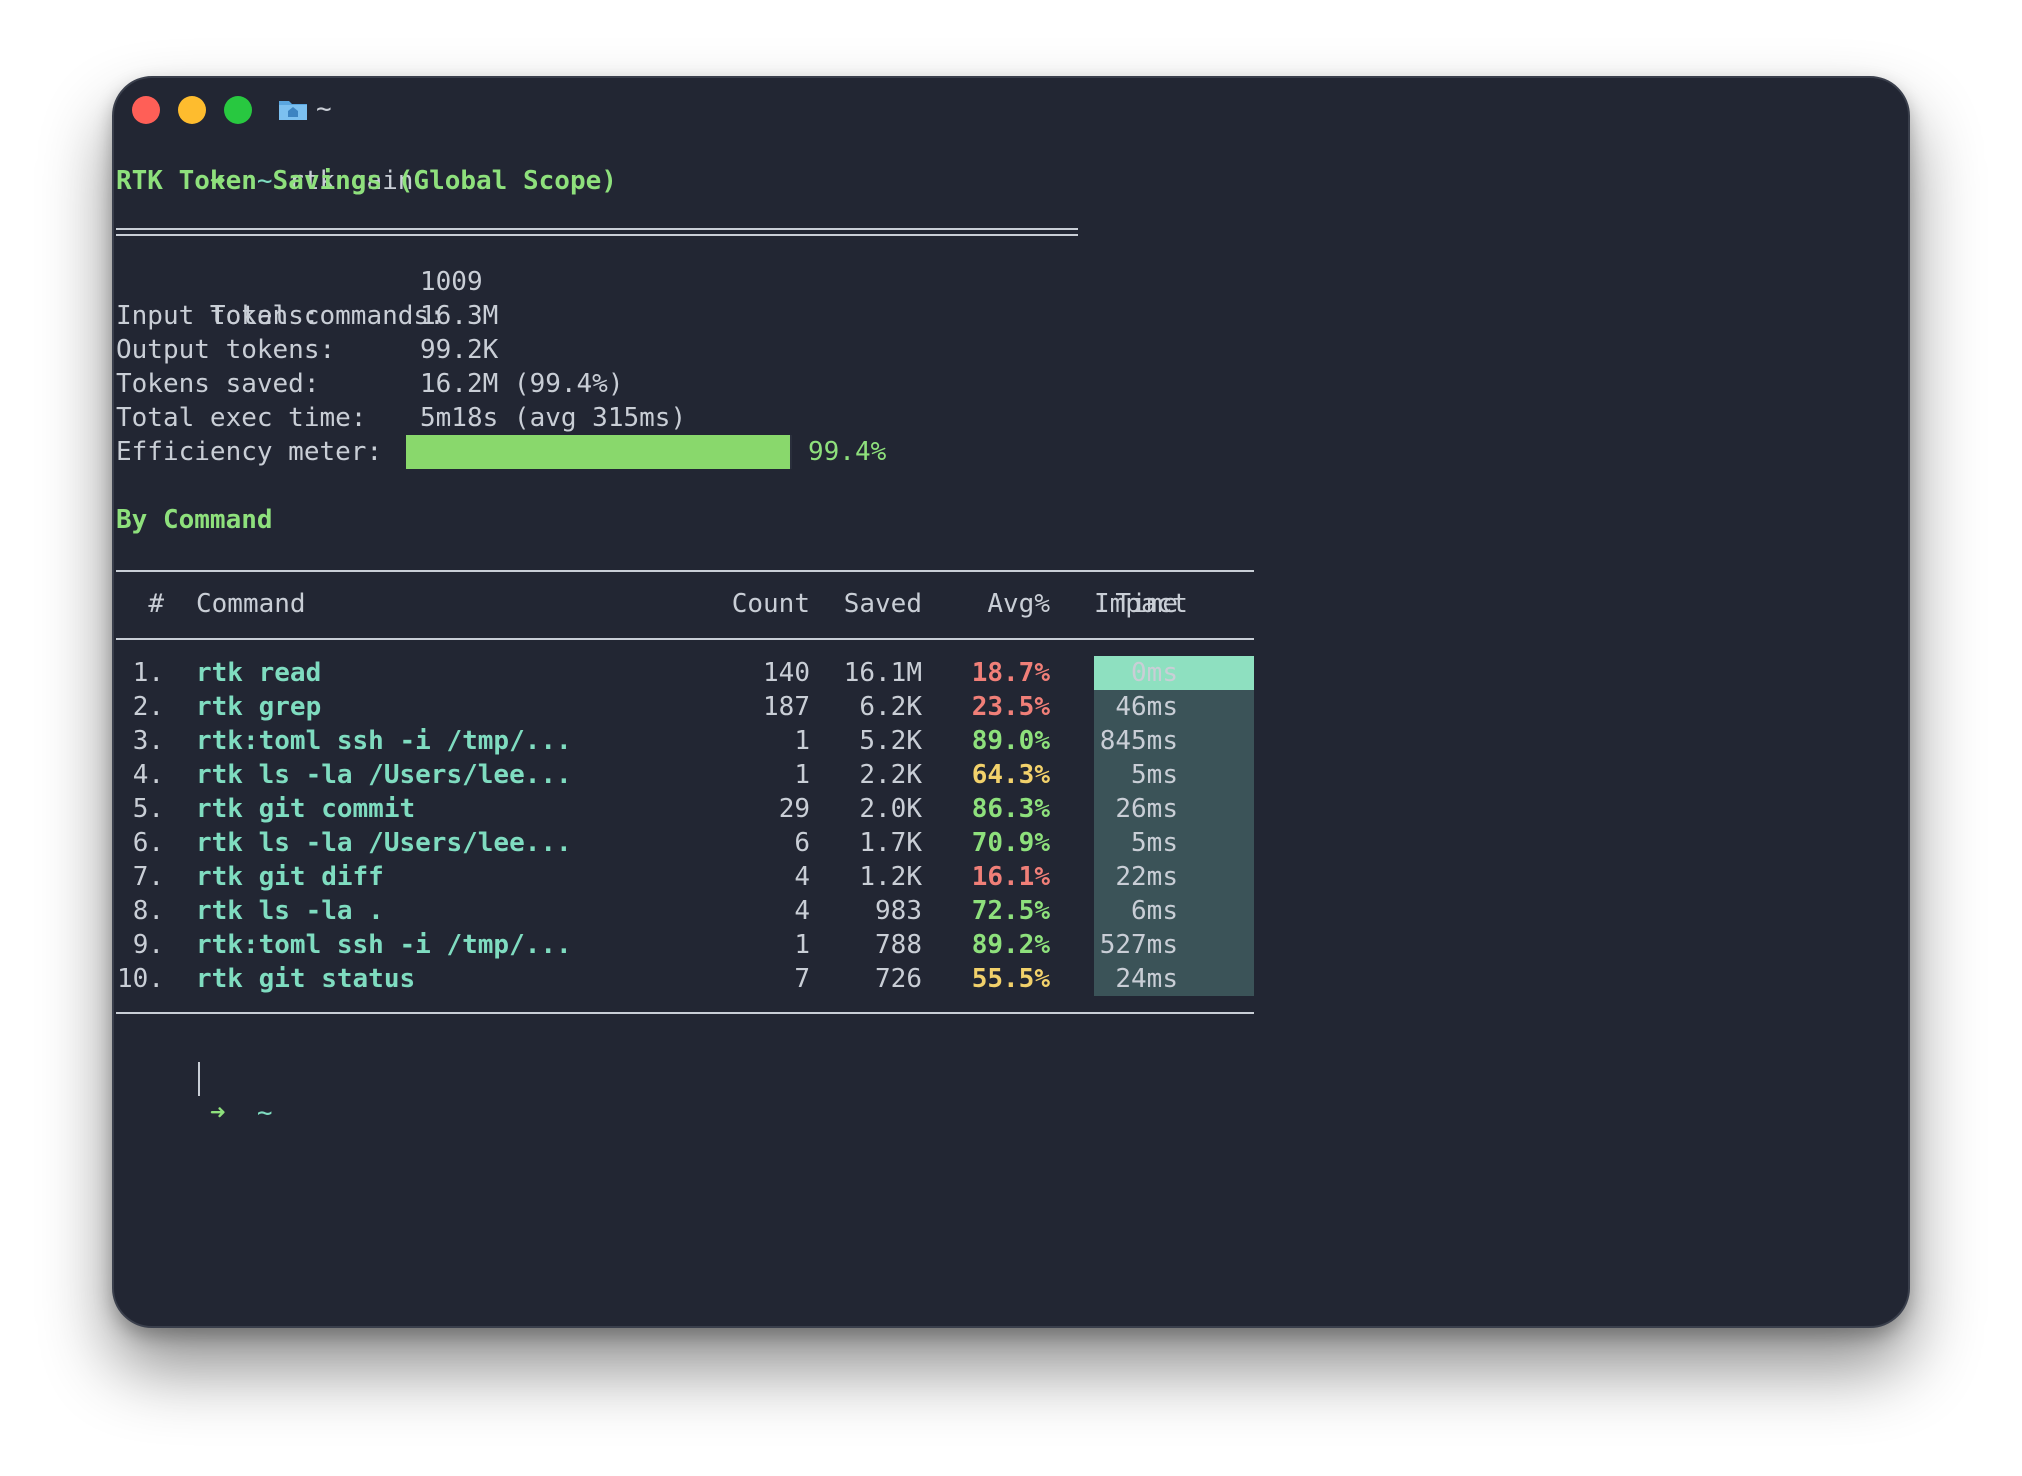 This screenshot has width=2022, height=1476. I want to click on row-time: 24ms, so click(1146, 979).